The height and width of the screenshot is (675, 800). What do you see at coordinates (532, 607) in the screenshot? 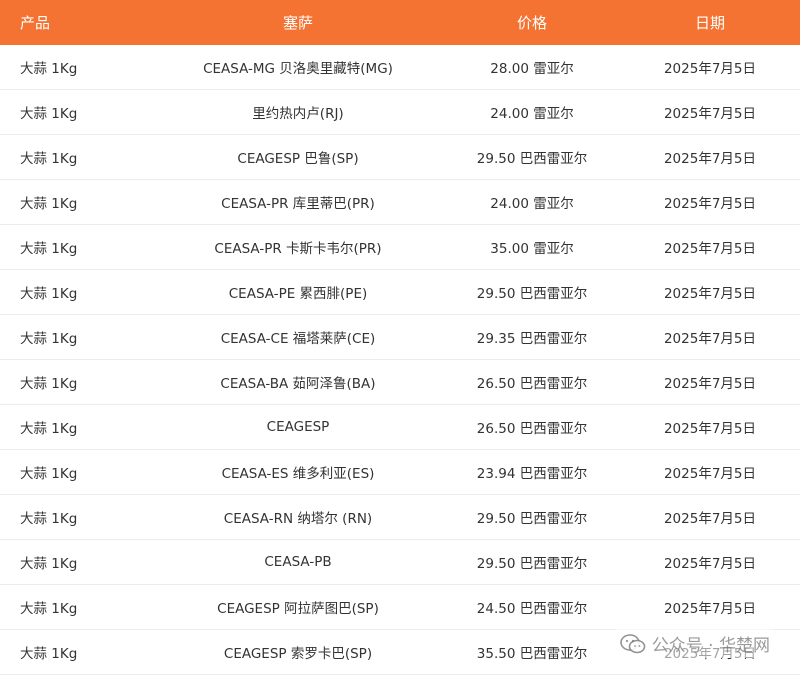
I see `cell-price: 24.50 巴西雷亚尔` at bounding box center [532, 607].